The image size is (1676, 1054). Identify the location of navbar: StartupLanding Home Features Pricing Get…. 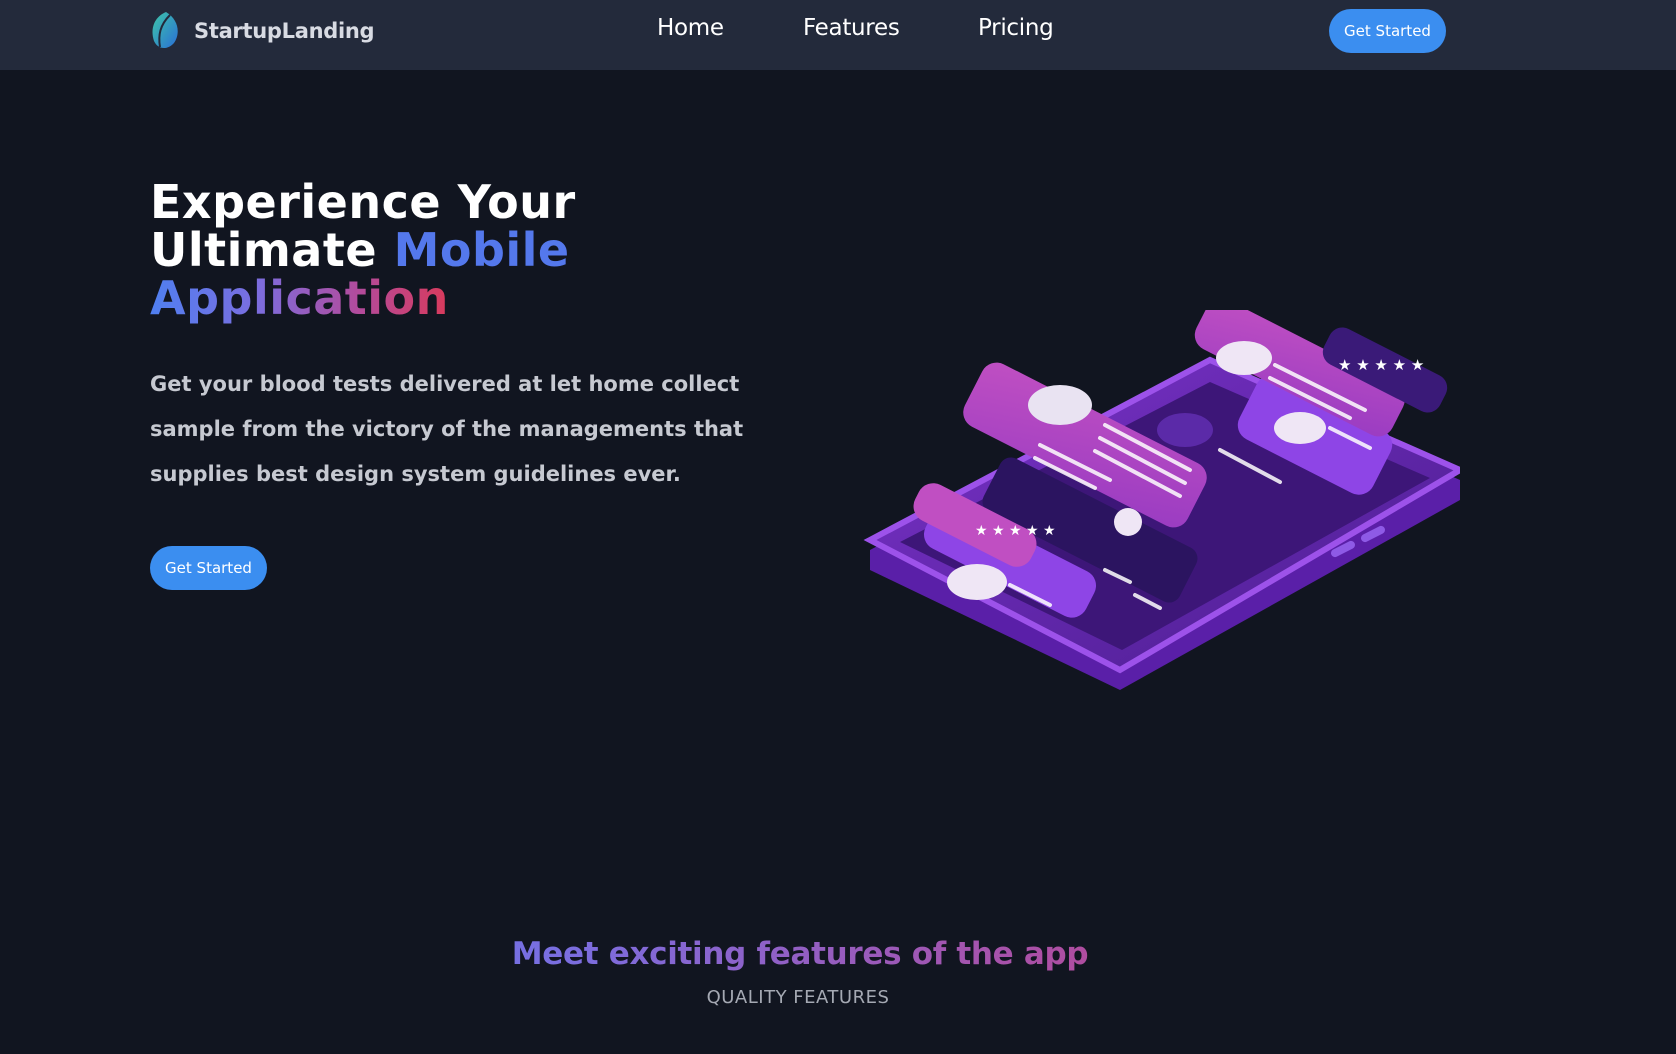
(838, 35).